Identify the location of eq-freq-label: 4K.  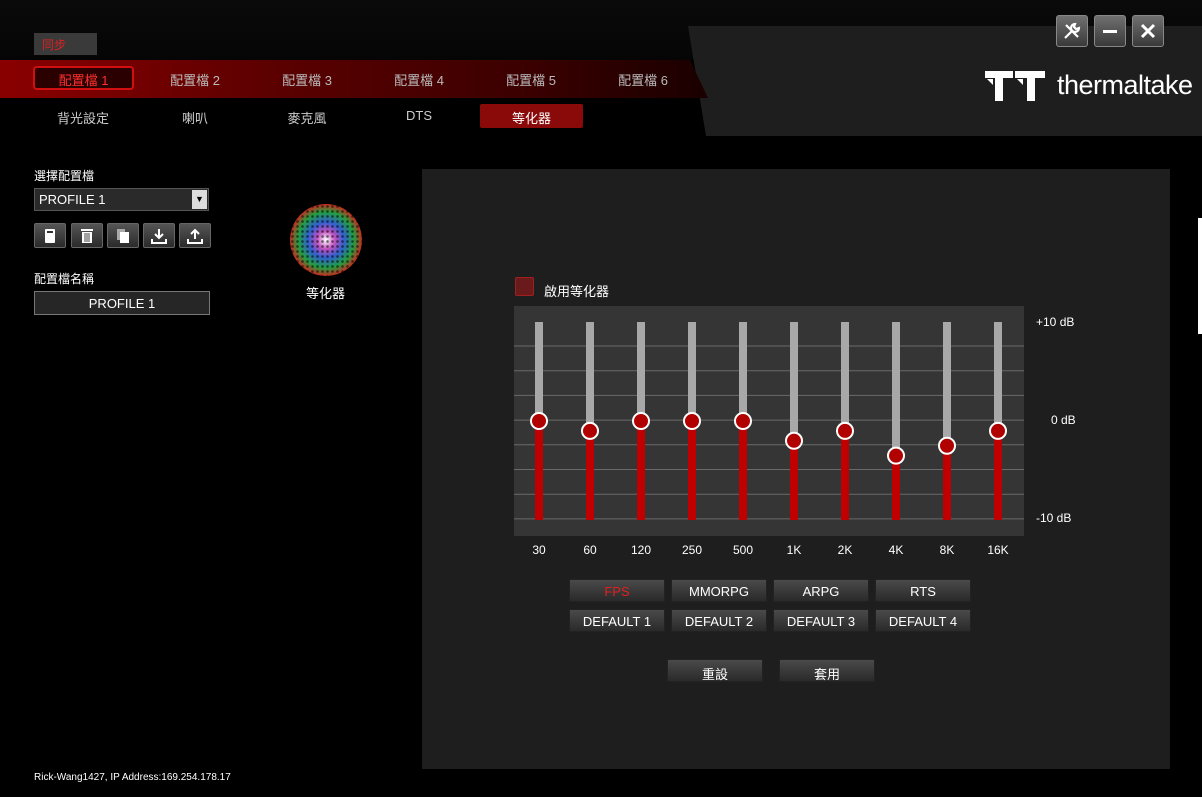
(896, 550).